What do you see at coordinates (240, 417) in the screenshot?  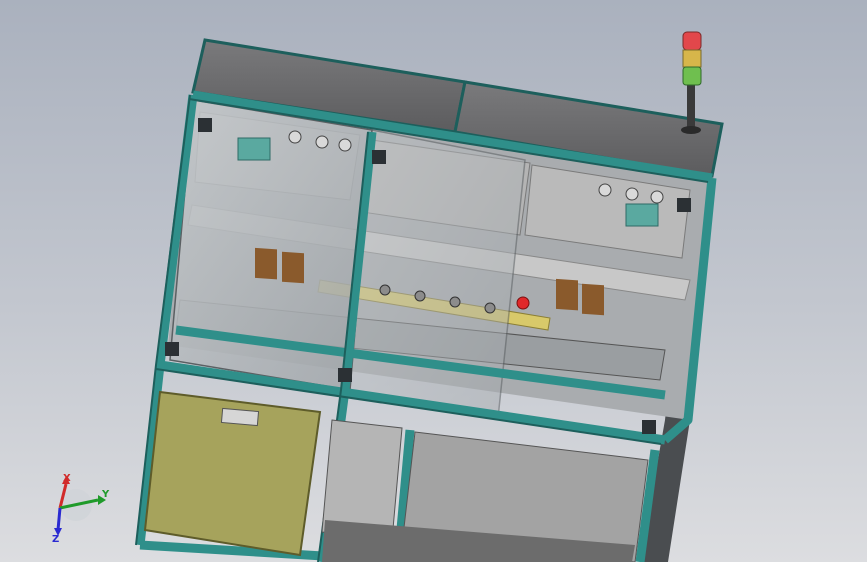 I see `panel-handle-slot` at bounding box center [240, 417].